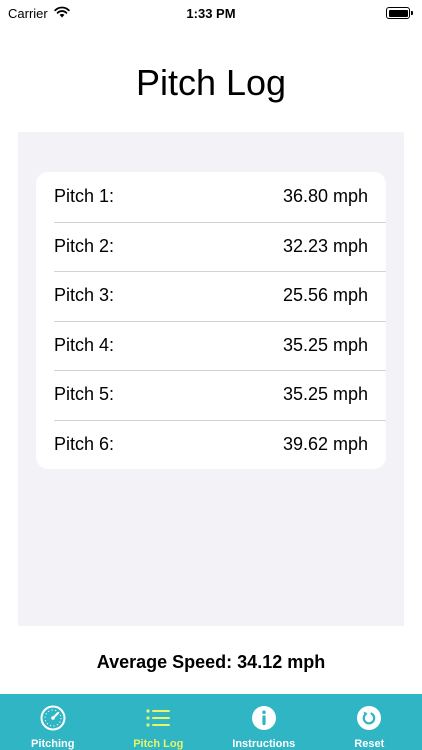 The image size is (422, 750). What do you see at coordinates (84, 196) in the screenshot?
I see `pitch-label: Pitch 1:` at bounding box center [84, 196].